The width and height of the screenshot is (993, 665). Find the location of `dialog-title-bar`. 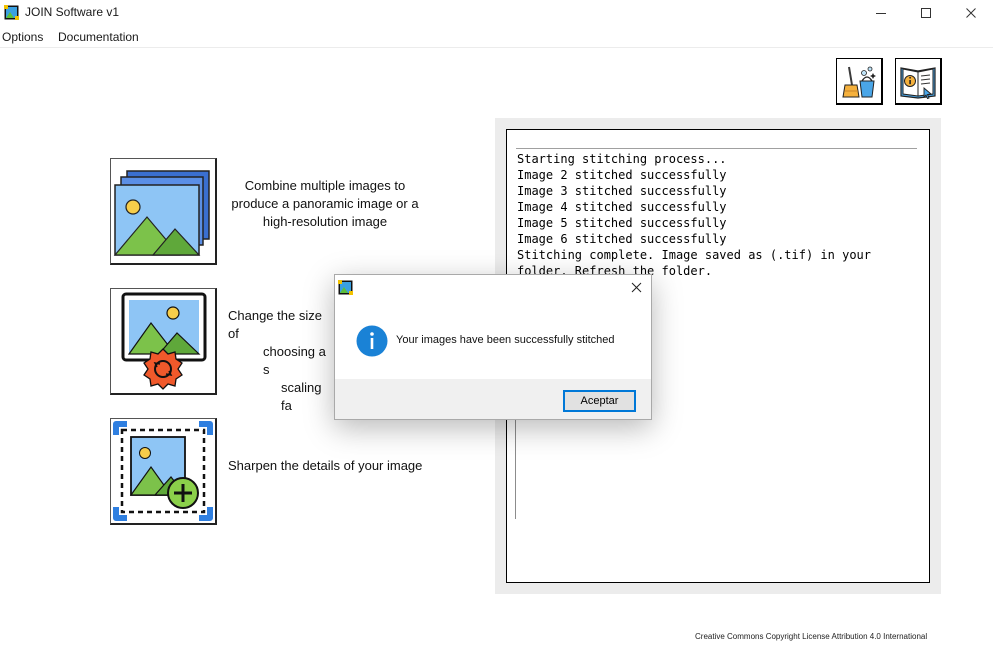

dialog-title-bar is located at coordinates (493, 287).